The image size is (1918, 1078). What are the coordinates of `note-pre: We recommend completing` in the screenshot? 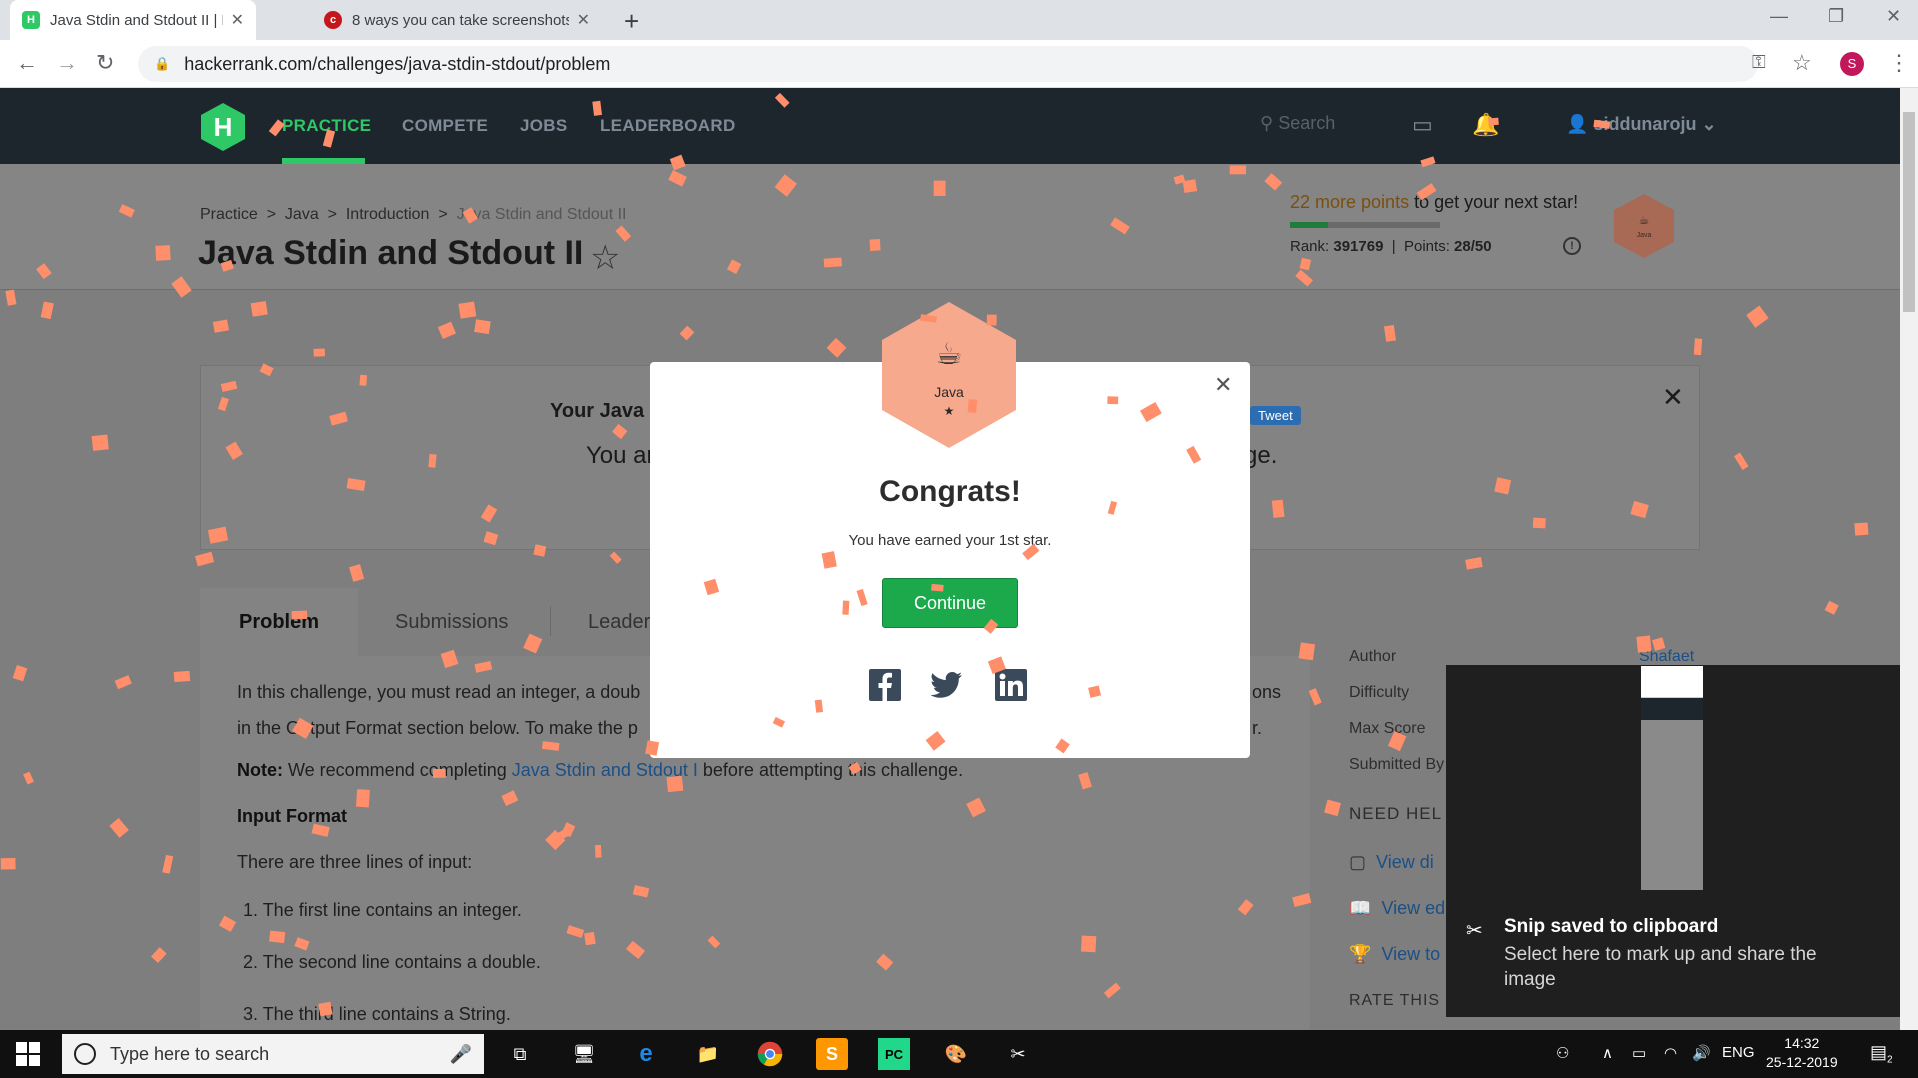 It's located at (397, 770).